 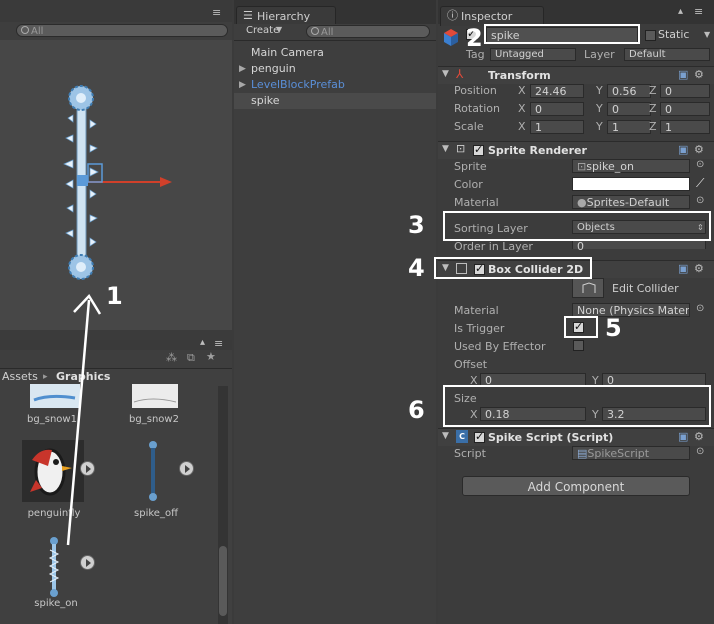 I want to click on annotation-number-6: 6, so click(x=416, y=410).